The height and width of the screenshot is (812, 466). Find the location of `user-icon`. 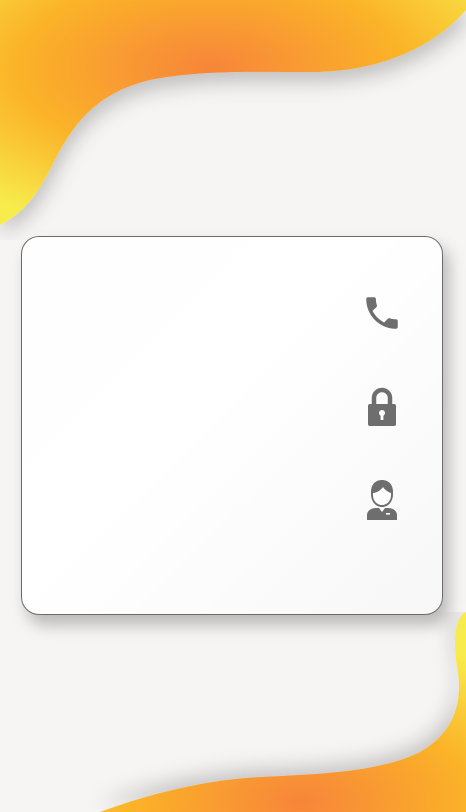

user-icon is located at coordinates (382, 499).